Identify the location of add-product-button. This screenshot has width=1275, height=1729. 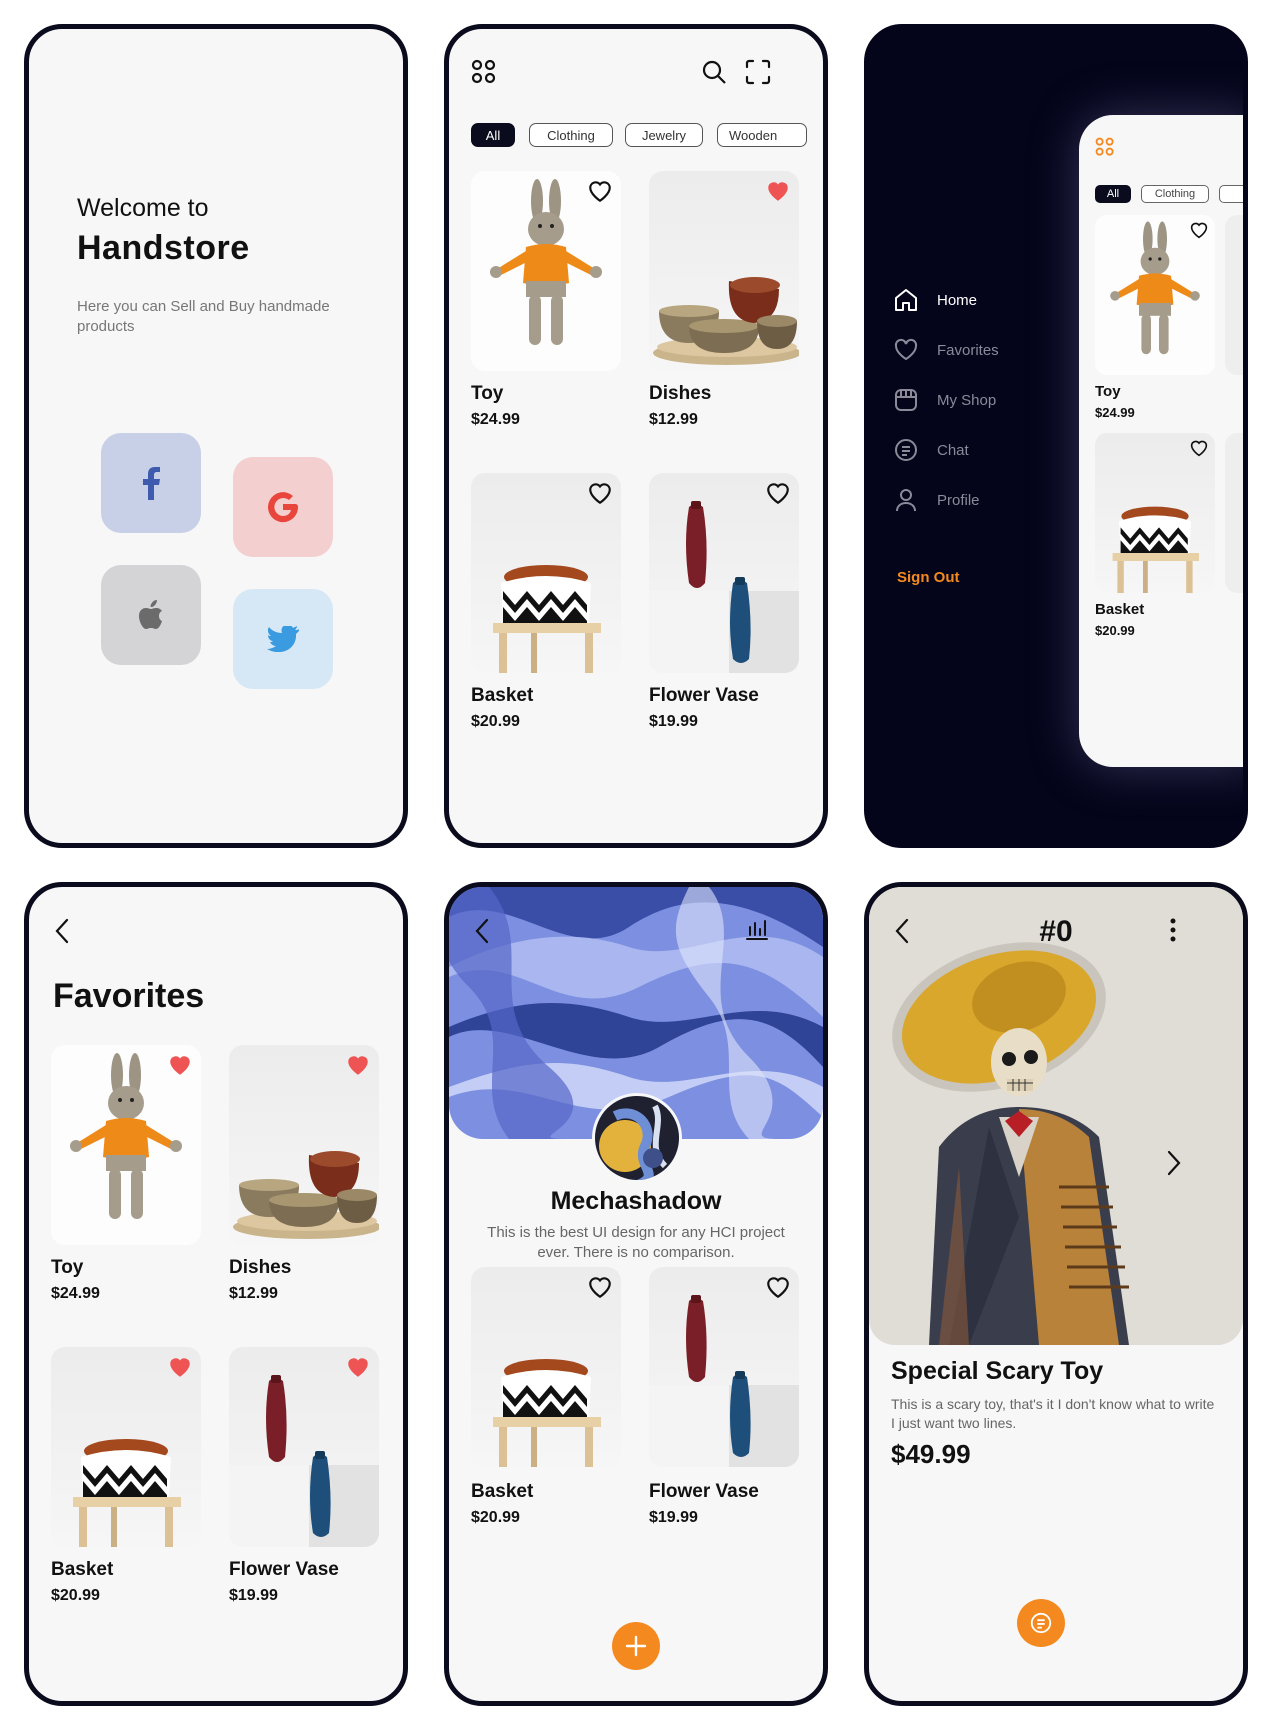
(636, 1646).